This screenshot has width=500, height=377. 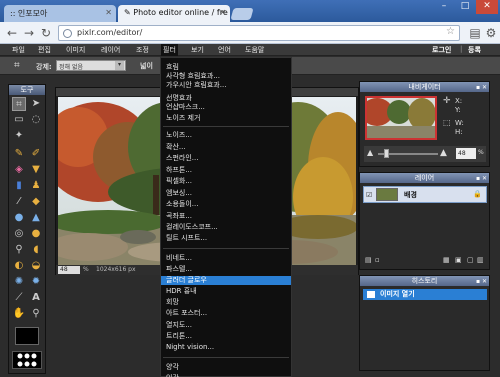 What do you see at coordinates (487, 7) in the screenshot?
I see `window-close-icon: ✕` at bounding box center [487, 7].